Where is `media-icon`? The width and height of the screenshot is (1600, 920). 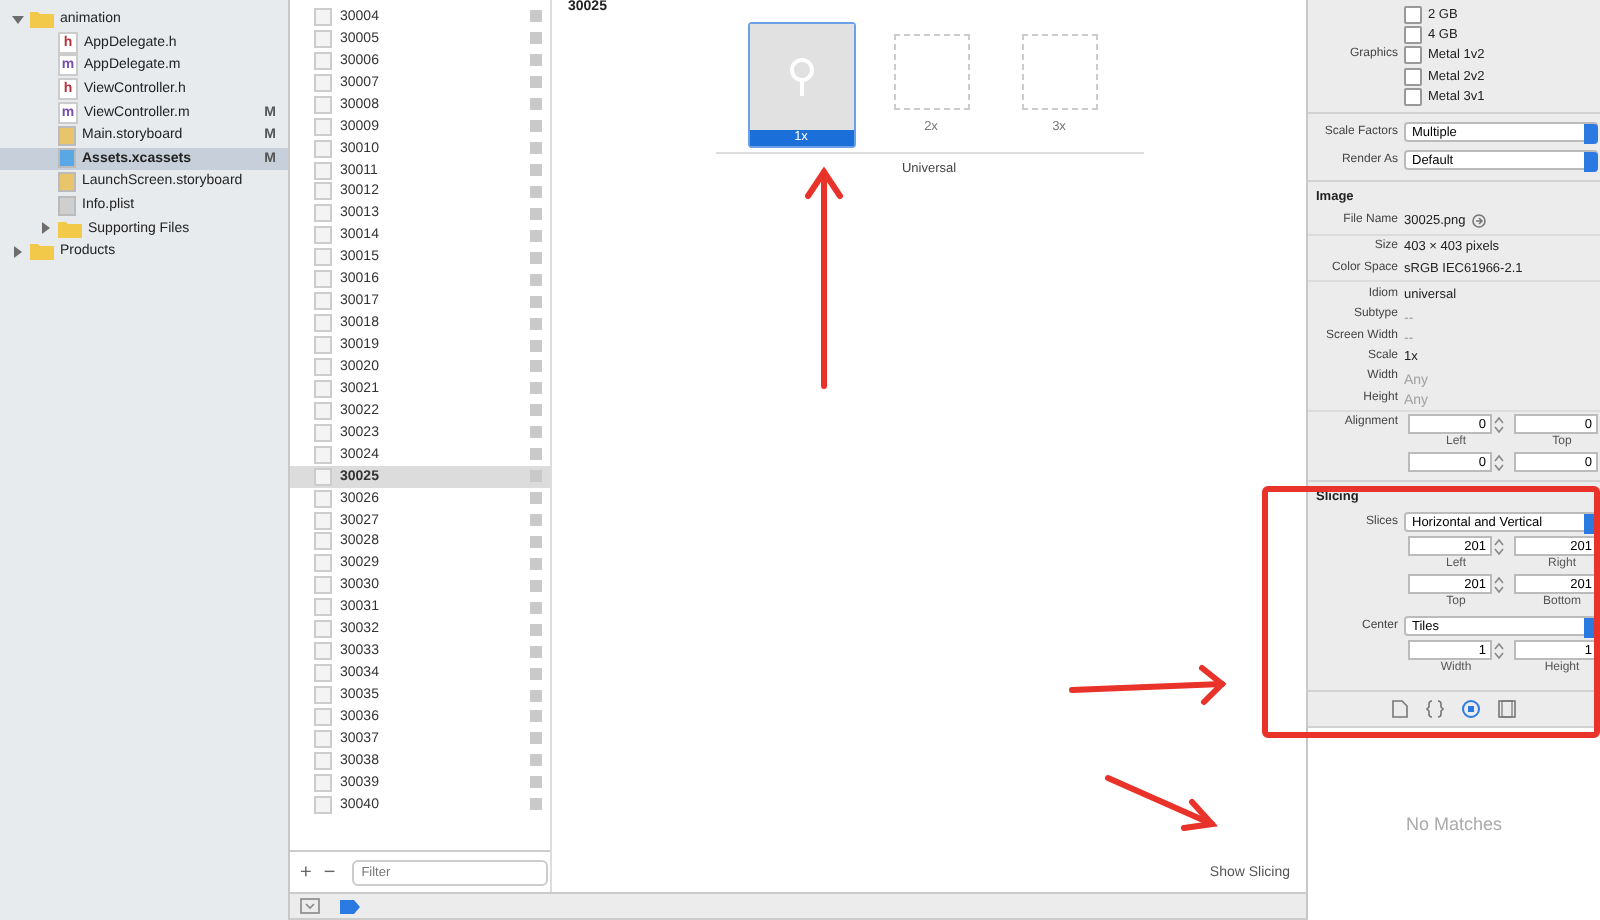 media-icon is located at coordinates (1507, 709).